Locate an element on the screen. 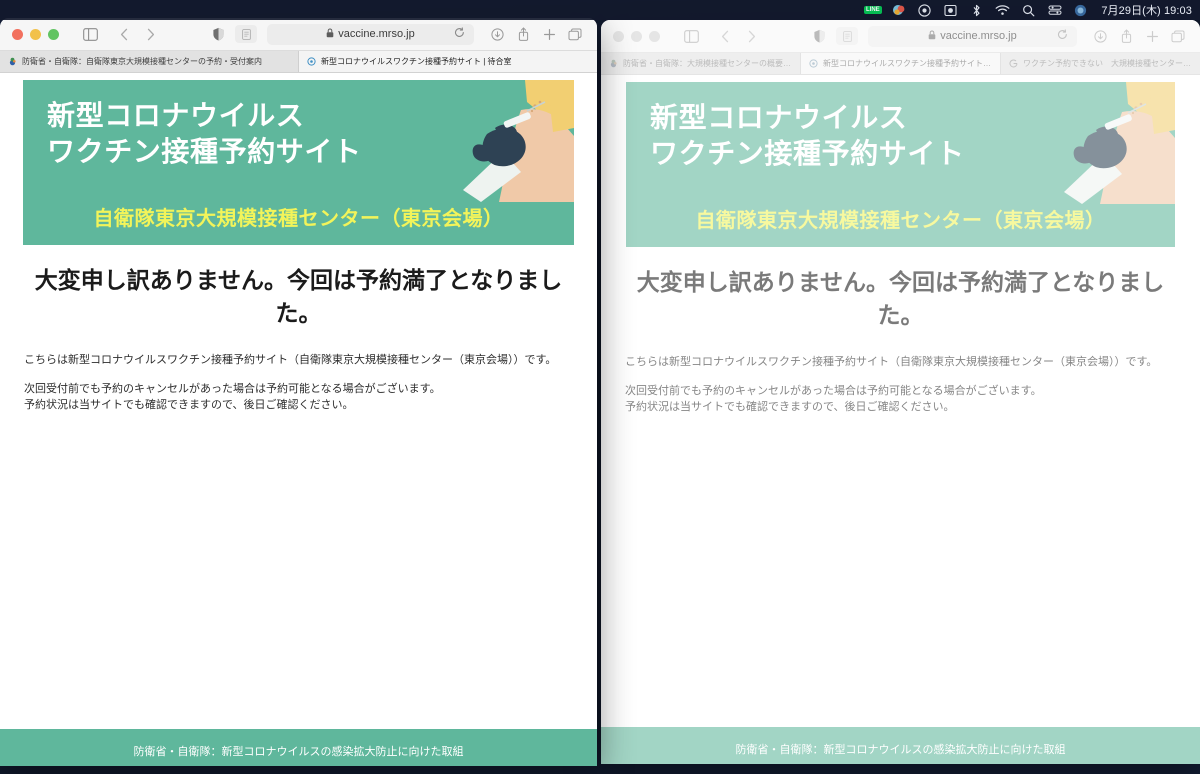 Image resolution: width=1200 pixels, height=774 pixels. menubar-clock: 7月29日(木) 19:03 is located at coordinates (1145, 10).